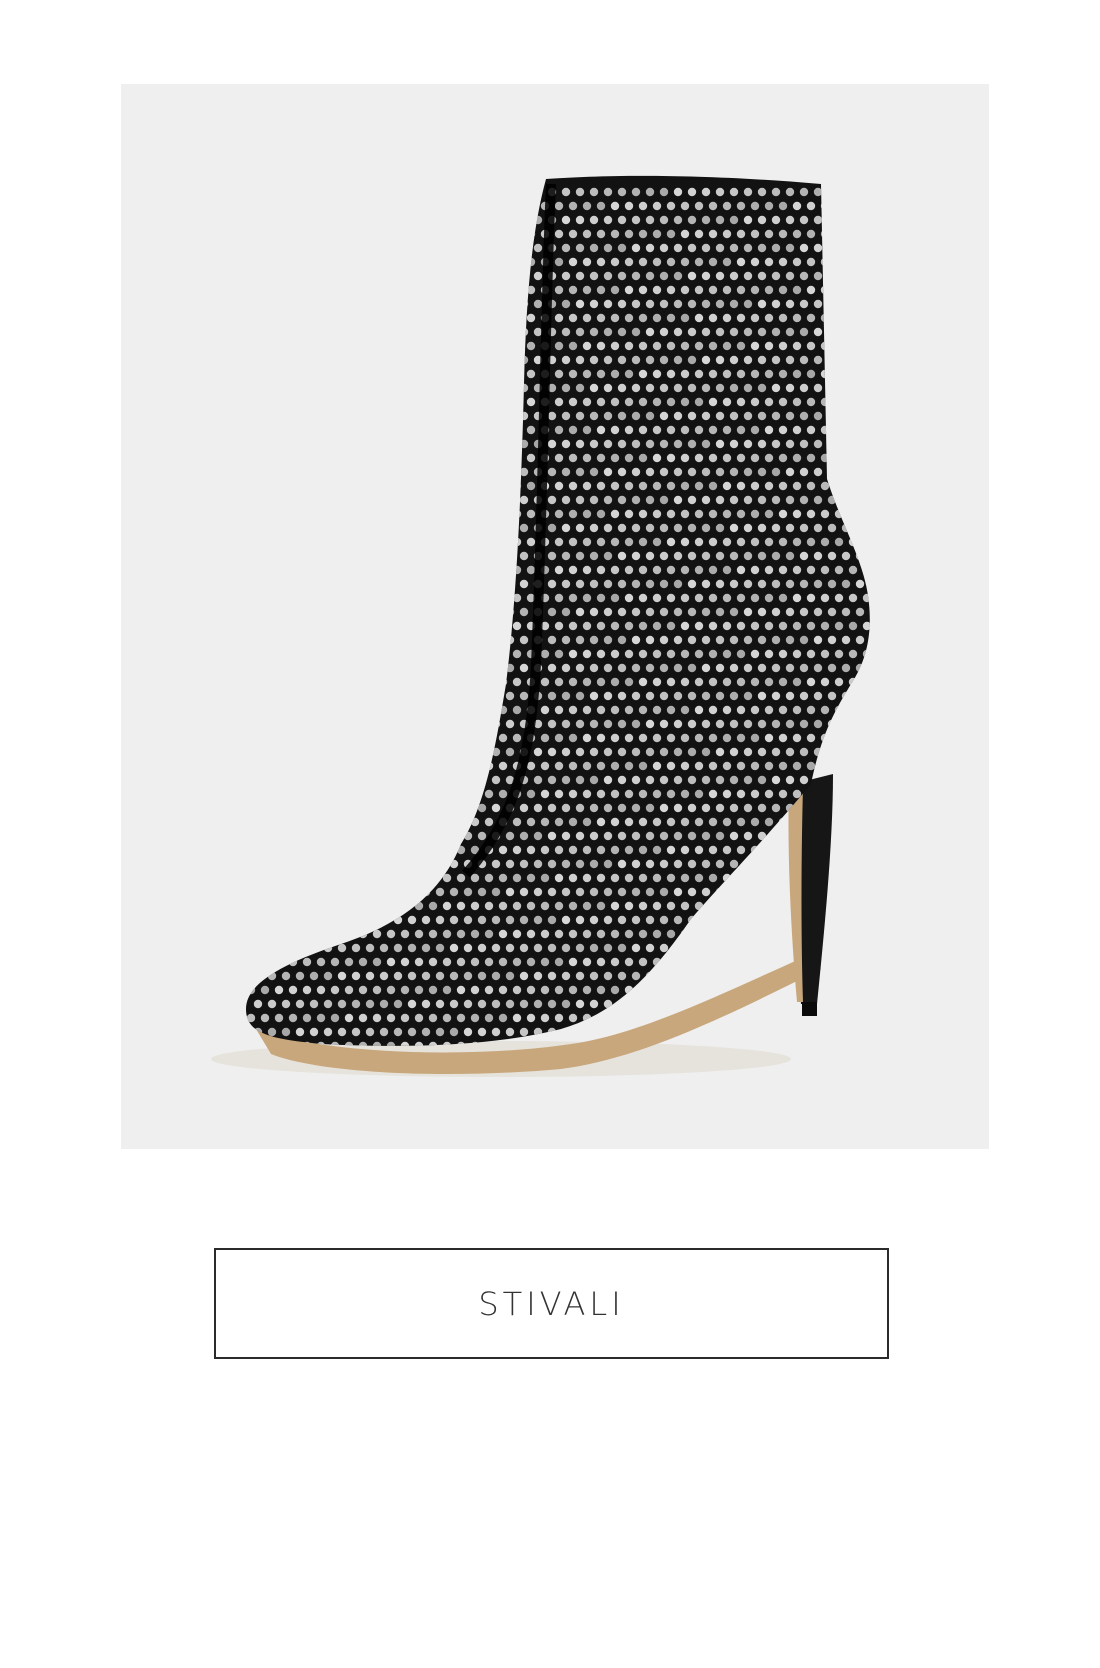  I want to click on heel-tip, so click(809, 1009).